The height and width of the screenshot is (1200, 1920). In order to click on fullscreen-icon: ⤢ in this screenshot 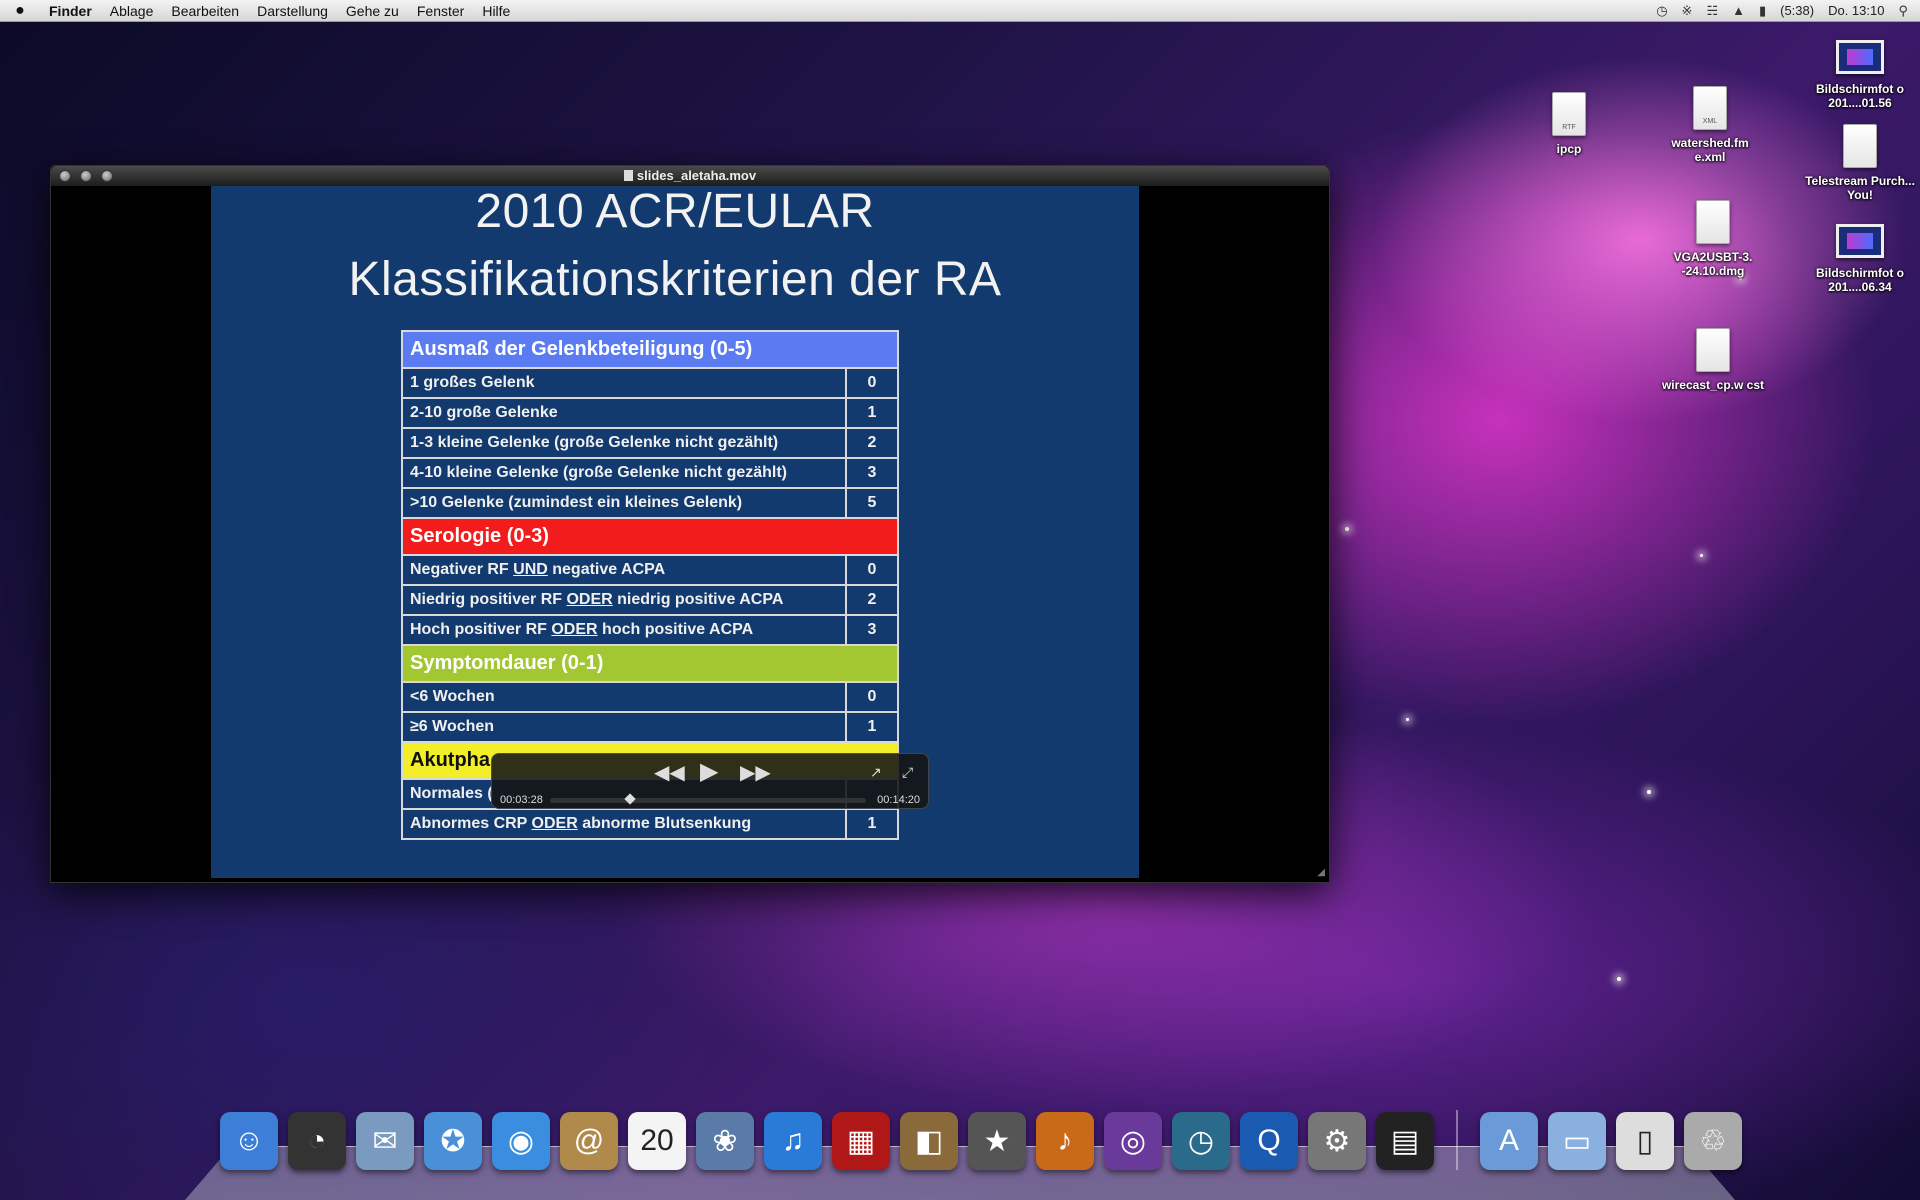, I will do `click(907, 772)`.